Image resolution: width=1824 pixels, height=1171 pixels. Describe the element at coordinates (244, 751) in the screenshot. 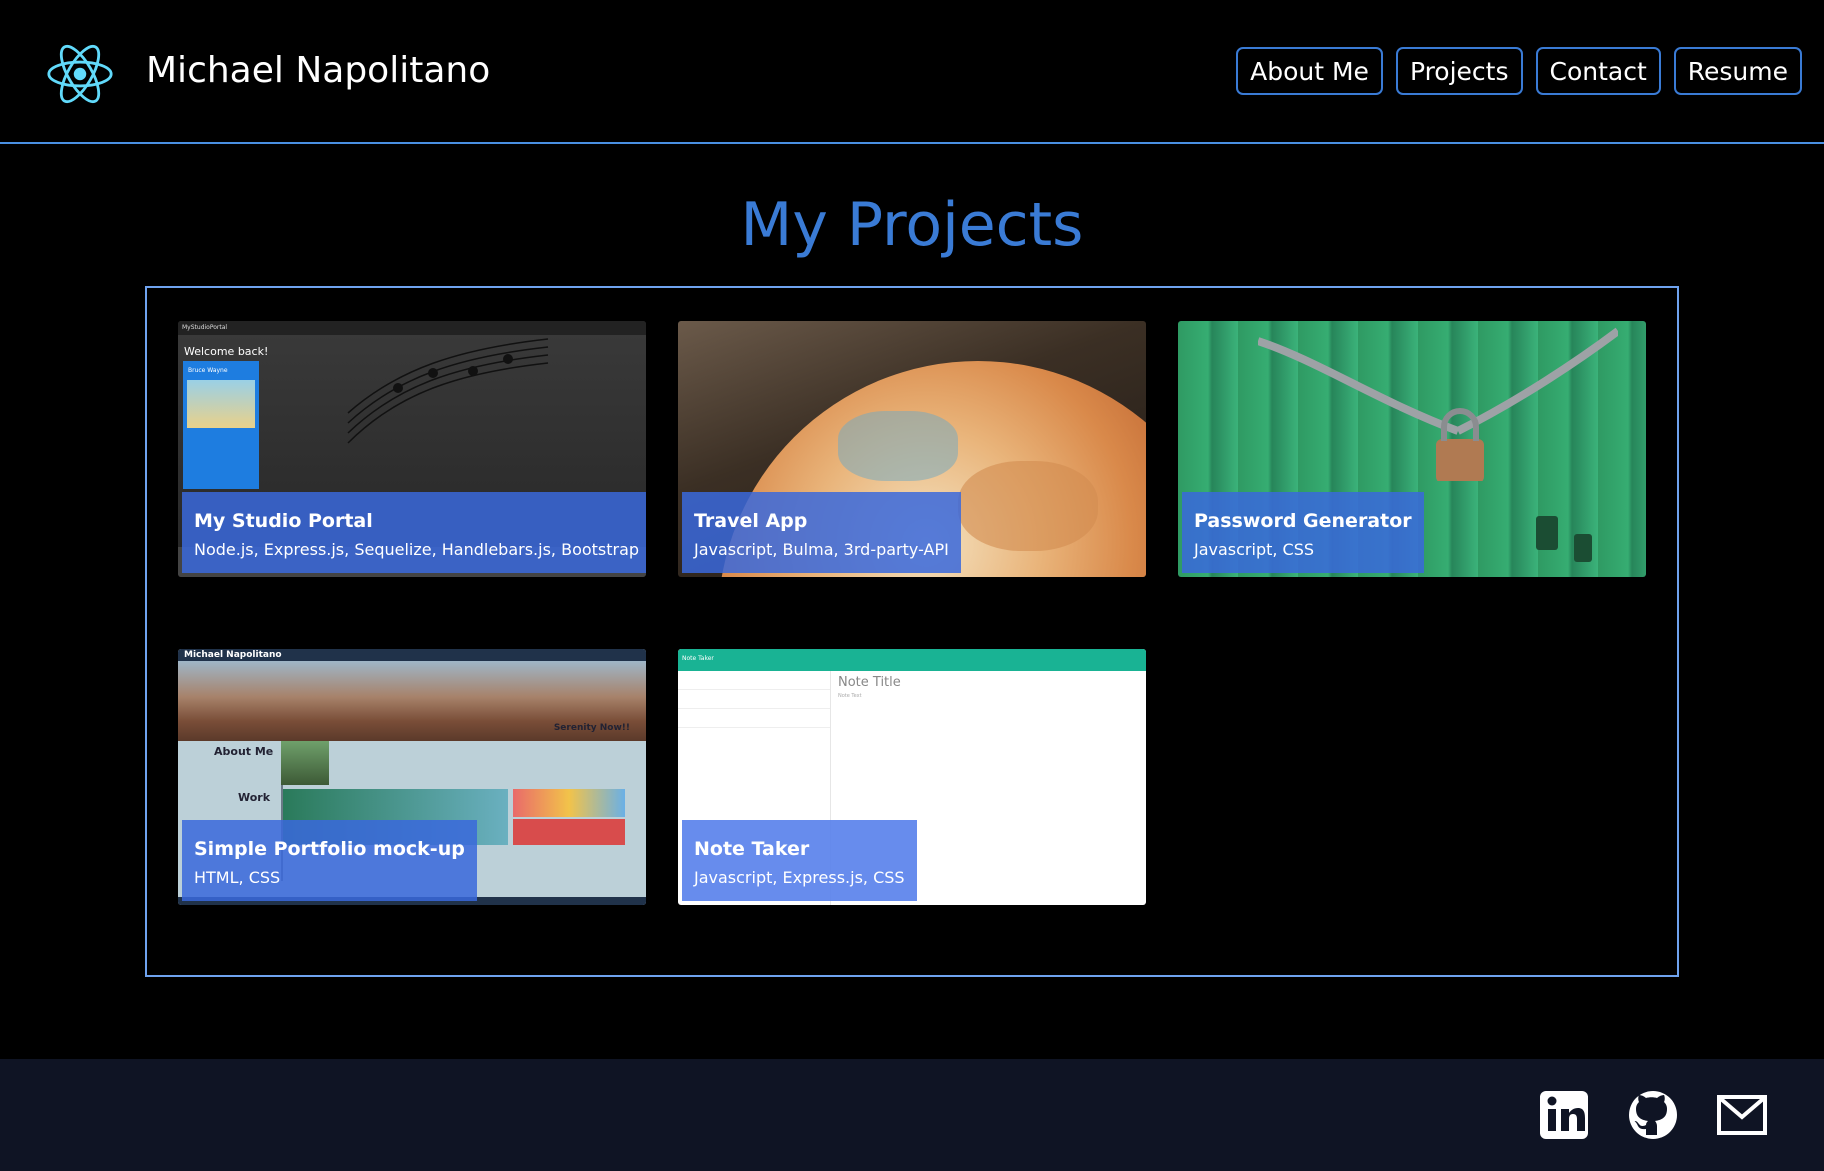

I see `thumb-about: About Me` at that location.